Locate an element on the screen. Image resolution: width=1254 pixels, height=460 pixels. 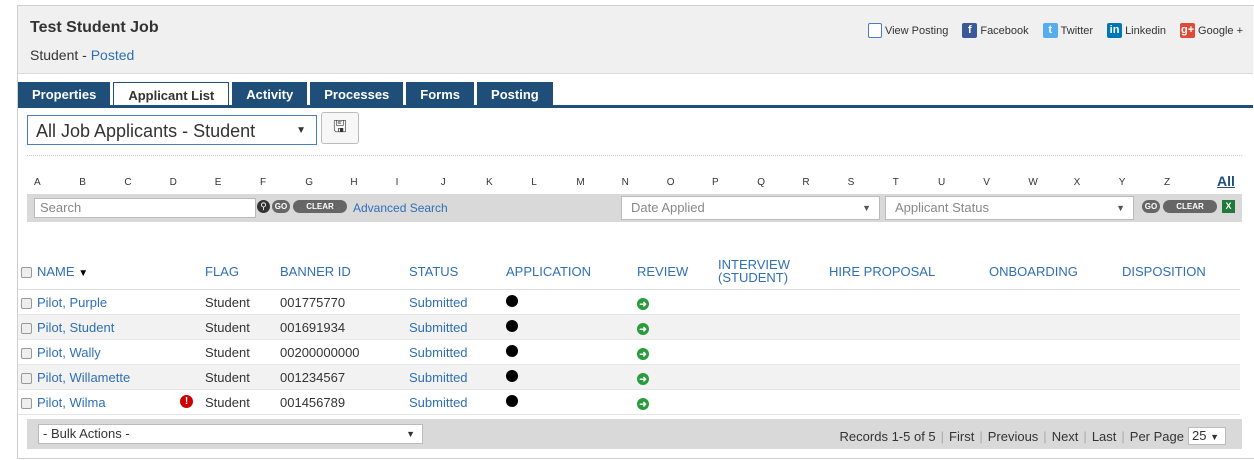
alpha-filter-u: U is located at coordinates (941, 182).